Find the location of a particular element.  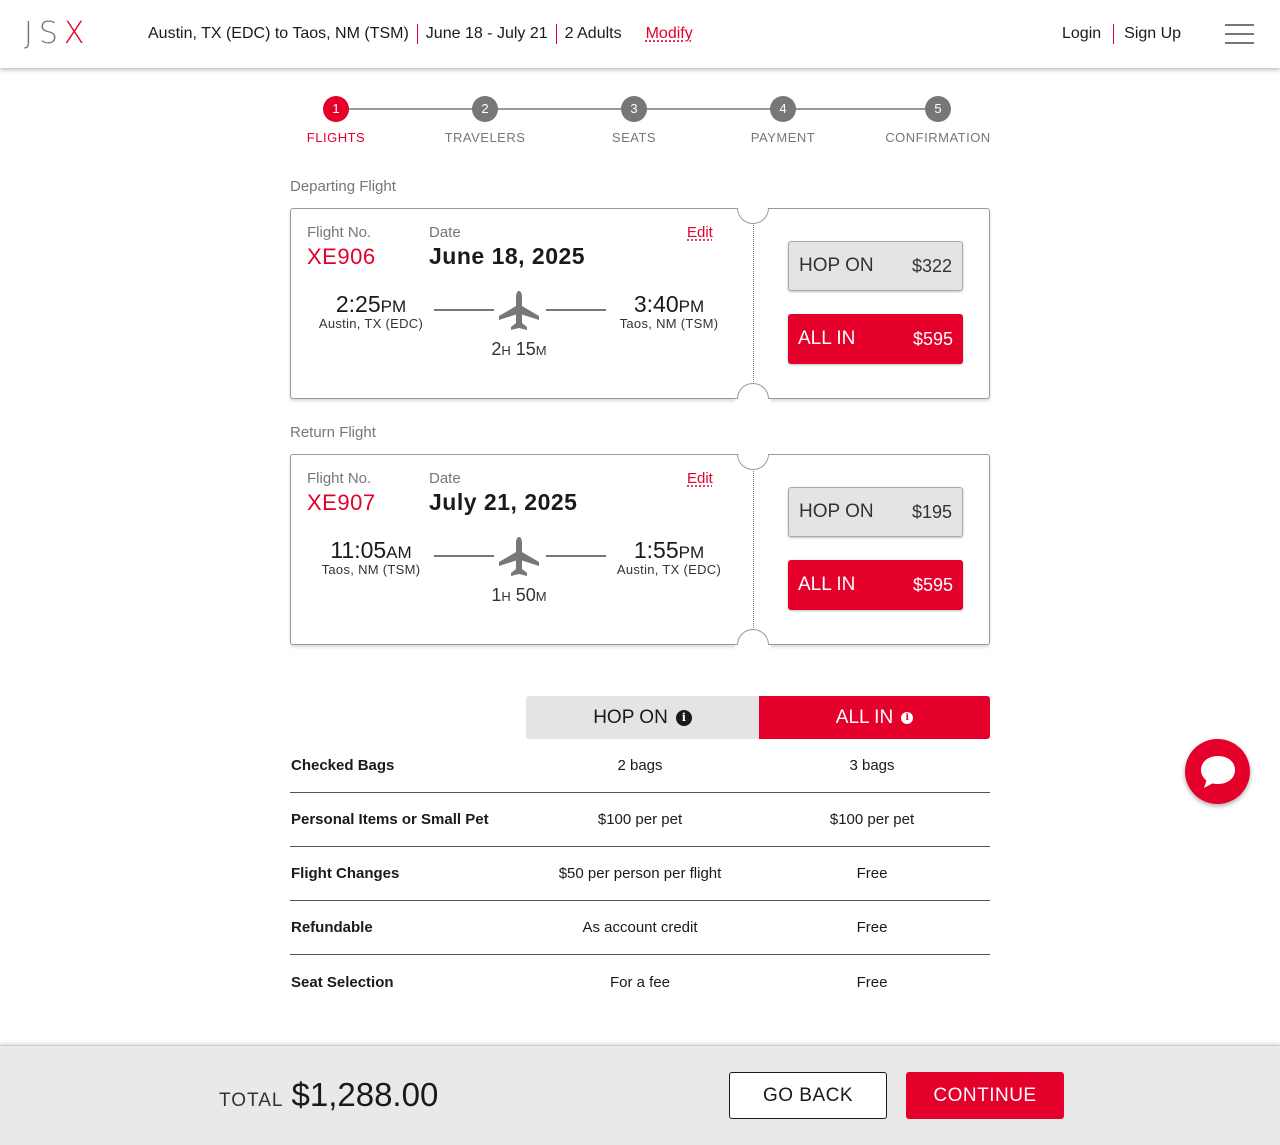

table-row: Seat Selection For a fee Free is located at coordinates (640, 982).